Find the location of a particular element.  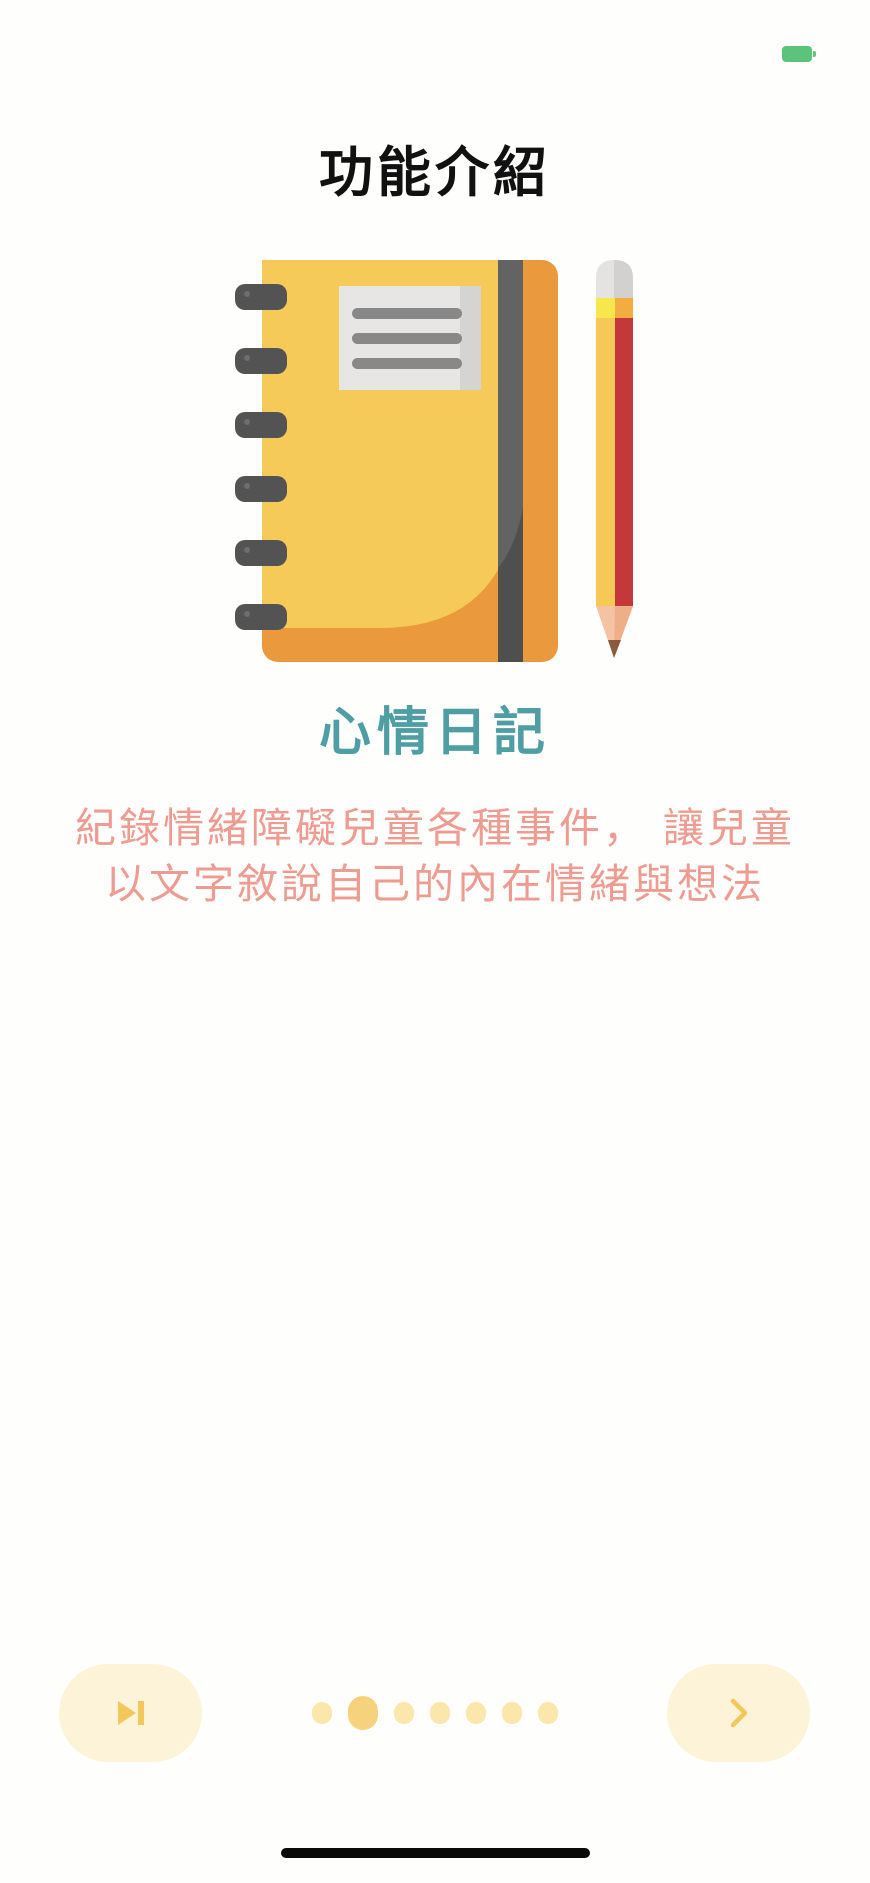

skip-button is located at coordinates (130, 1713).